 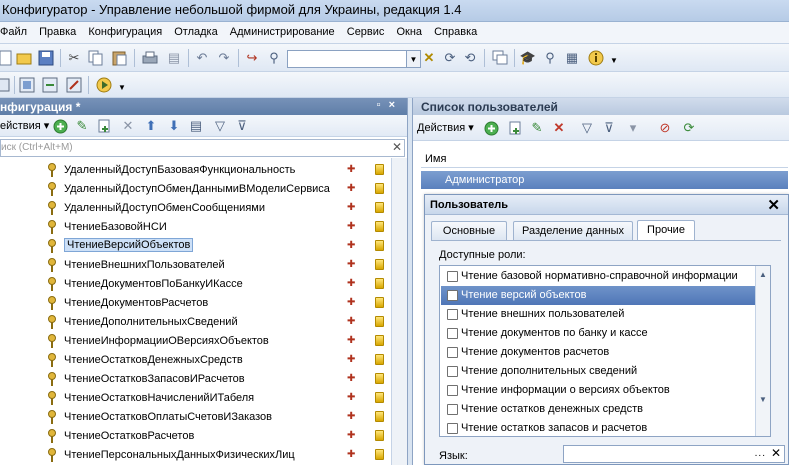 What do you see at coordinates (195, 170) in the screenshot?
I see `tree-item: УдаленныйДоступБазоваяФункциональность ✚` at bounding box center [195, 170].